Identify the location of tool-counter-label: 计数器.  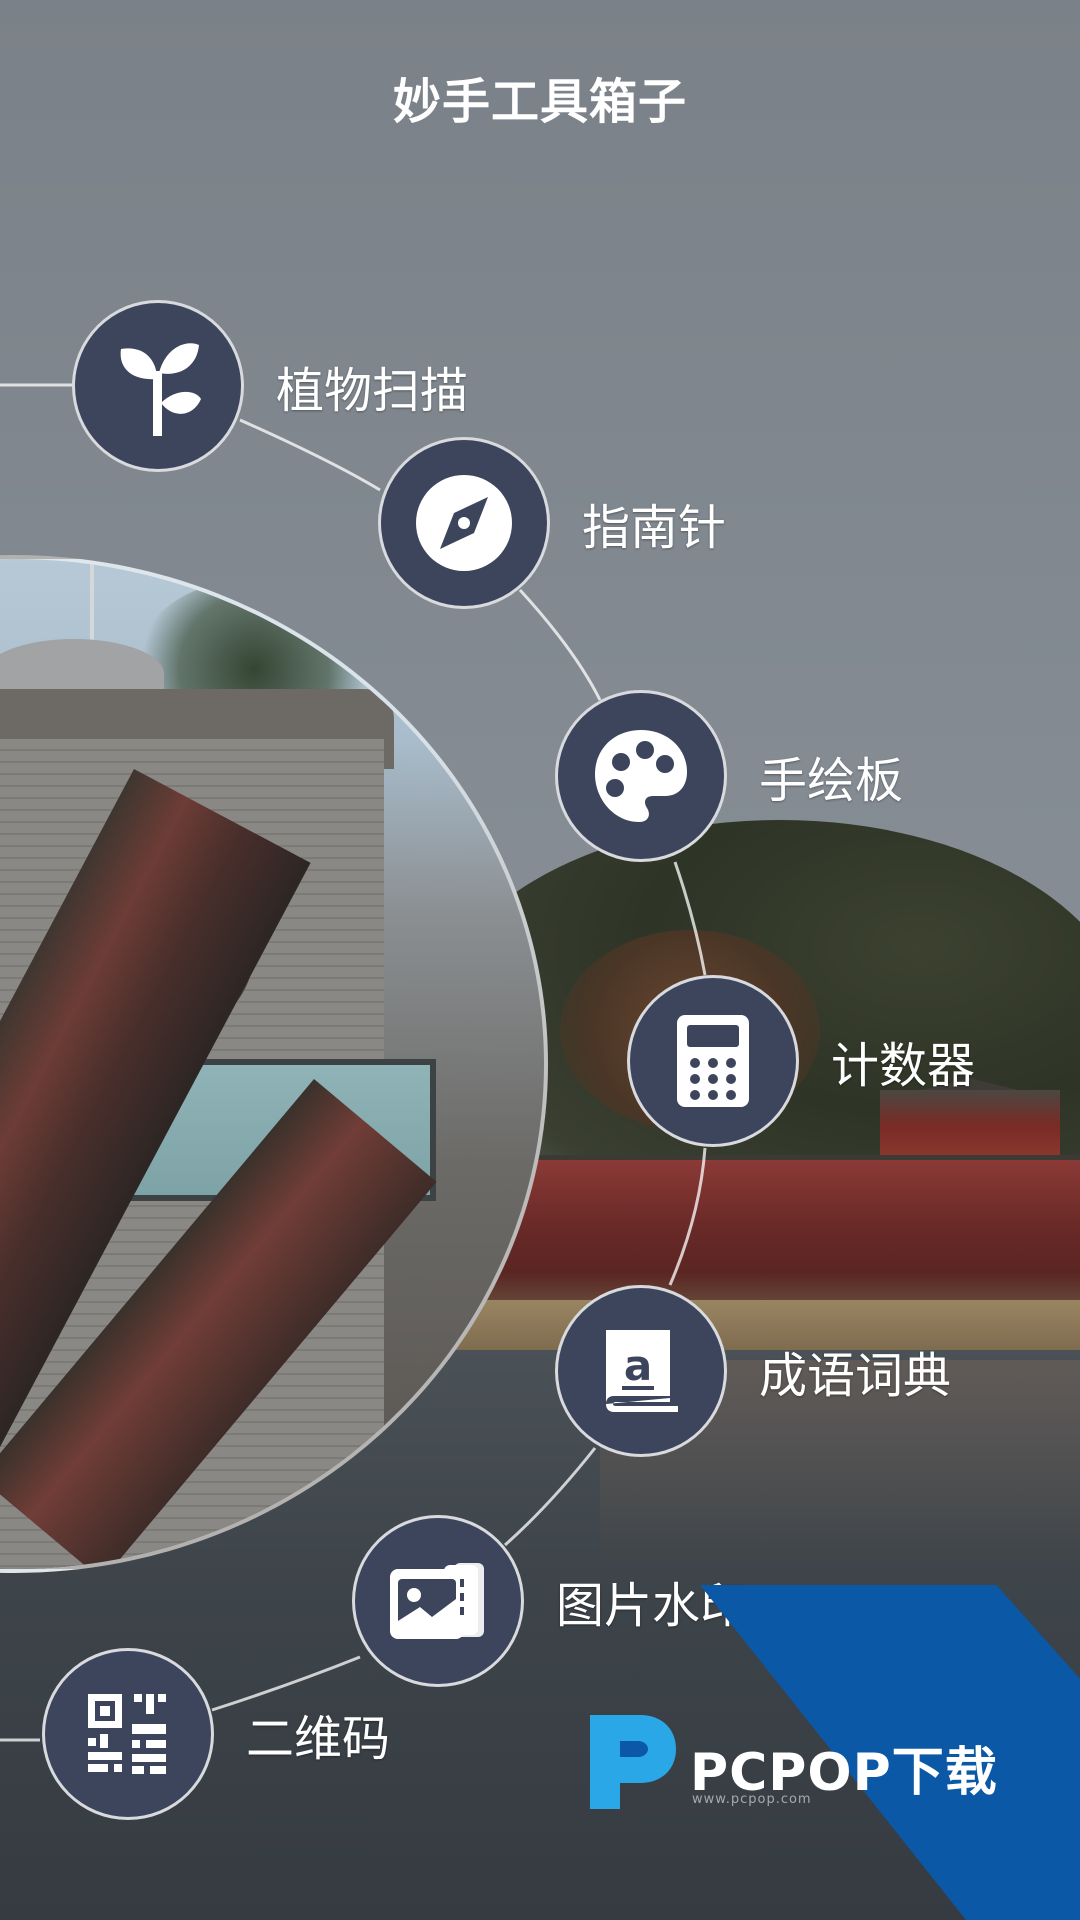
(903, 1066).